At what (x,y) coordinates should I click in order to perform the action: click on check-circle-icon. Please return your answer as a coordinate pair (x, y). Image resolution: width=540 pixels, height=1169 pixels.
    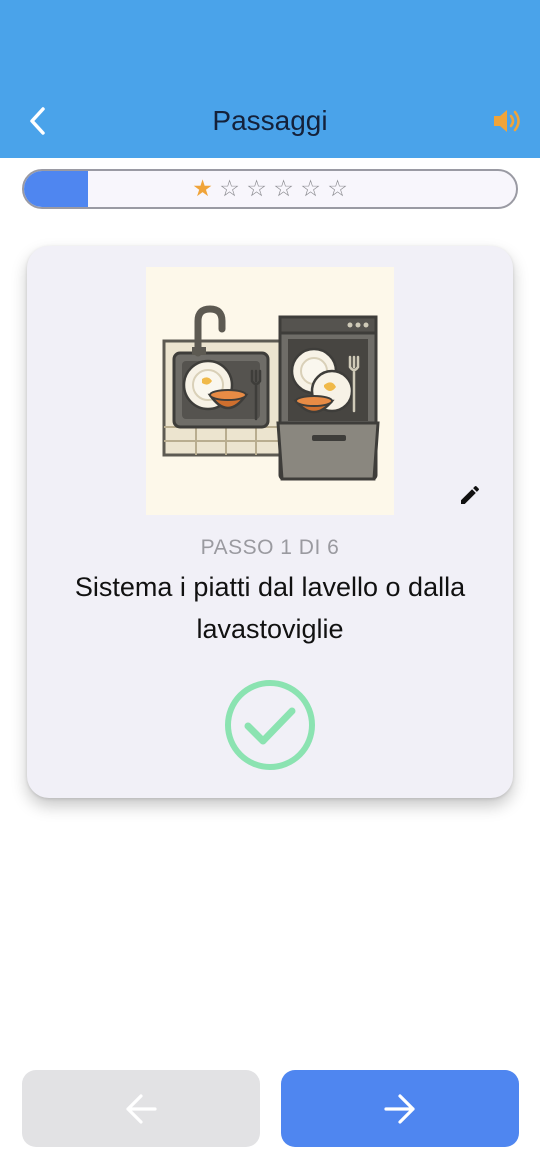
    Looking at the image, I should click on (270, 725).